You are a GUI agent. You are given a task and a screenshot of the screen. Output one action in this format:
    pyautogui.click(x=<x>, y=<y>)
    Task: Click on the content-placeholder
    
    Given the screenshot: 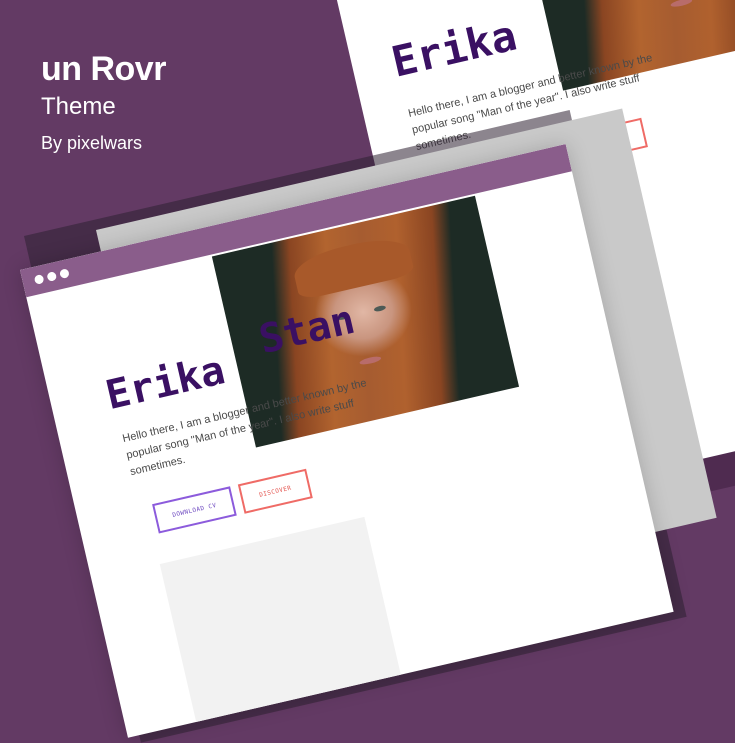 What is the action you would take?
    pyautogui.click(x=281, y=623)
    